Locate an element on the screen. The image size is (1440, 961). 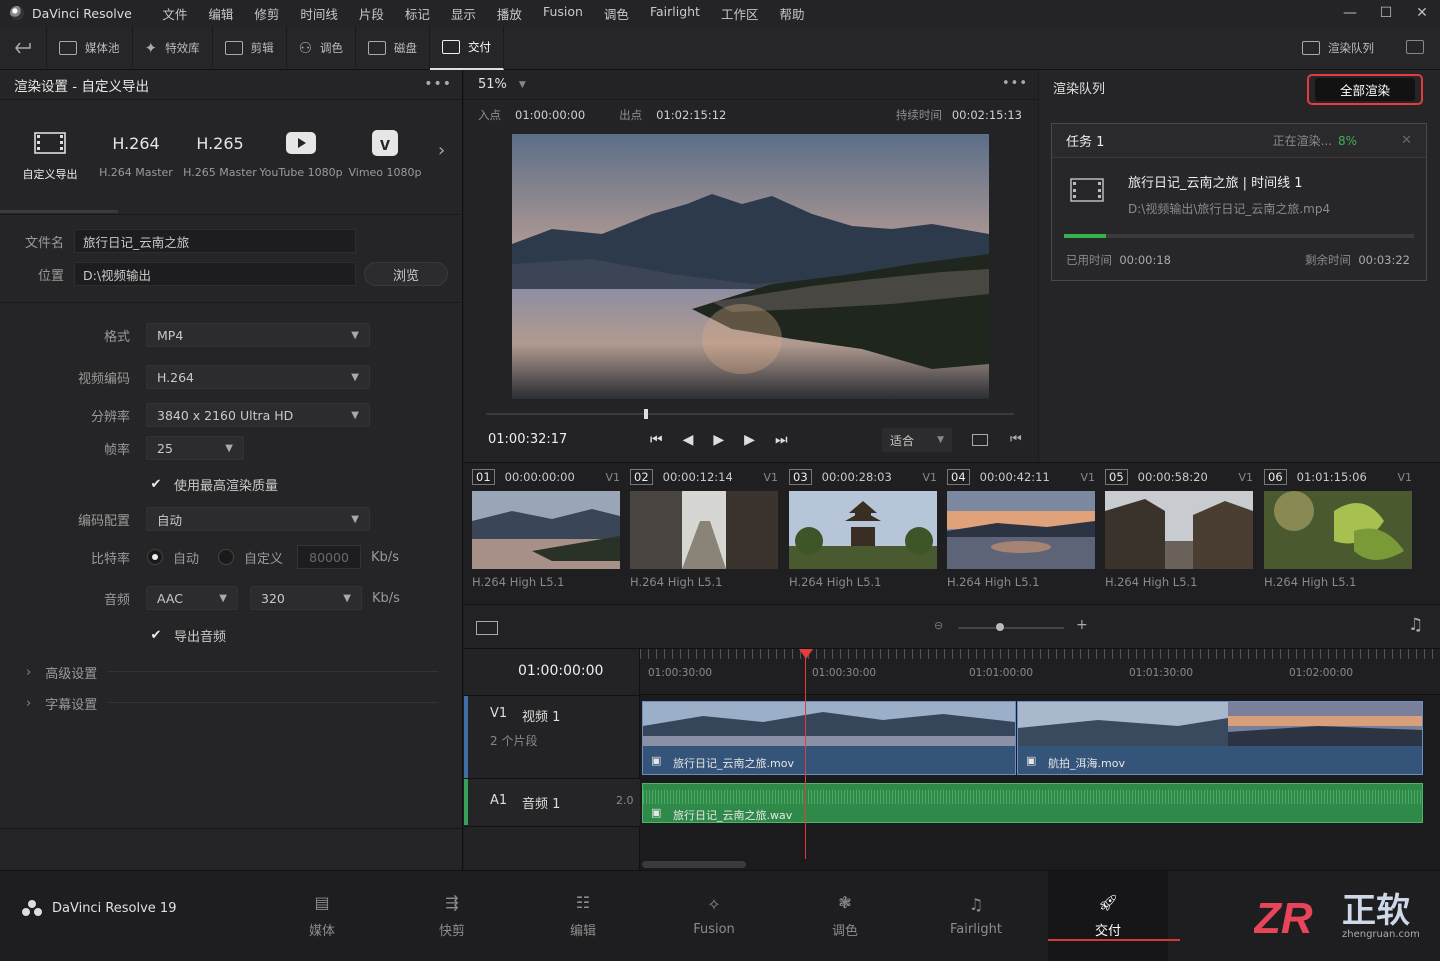
render-queue-button: 渲染队列 is located at coordinates (1338, 48).